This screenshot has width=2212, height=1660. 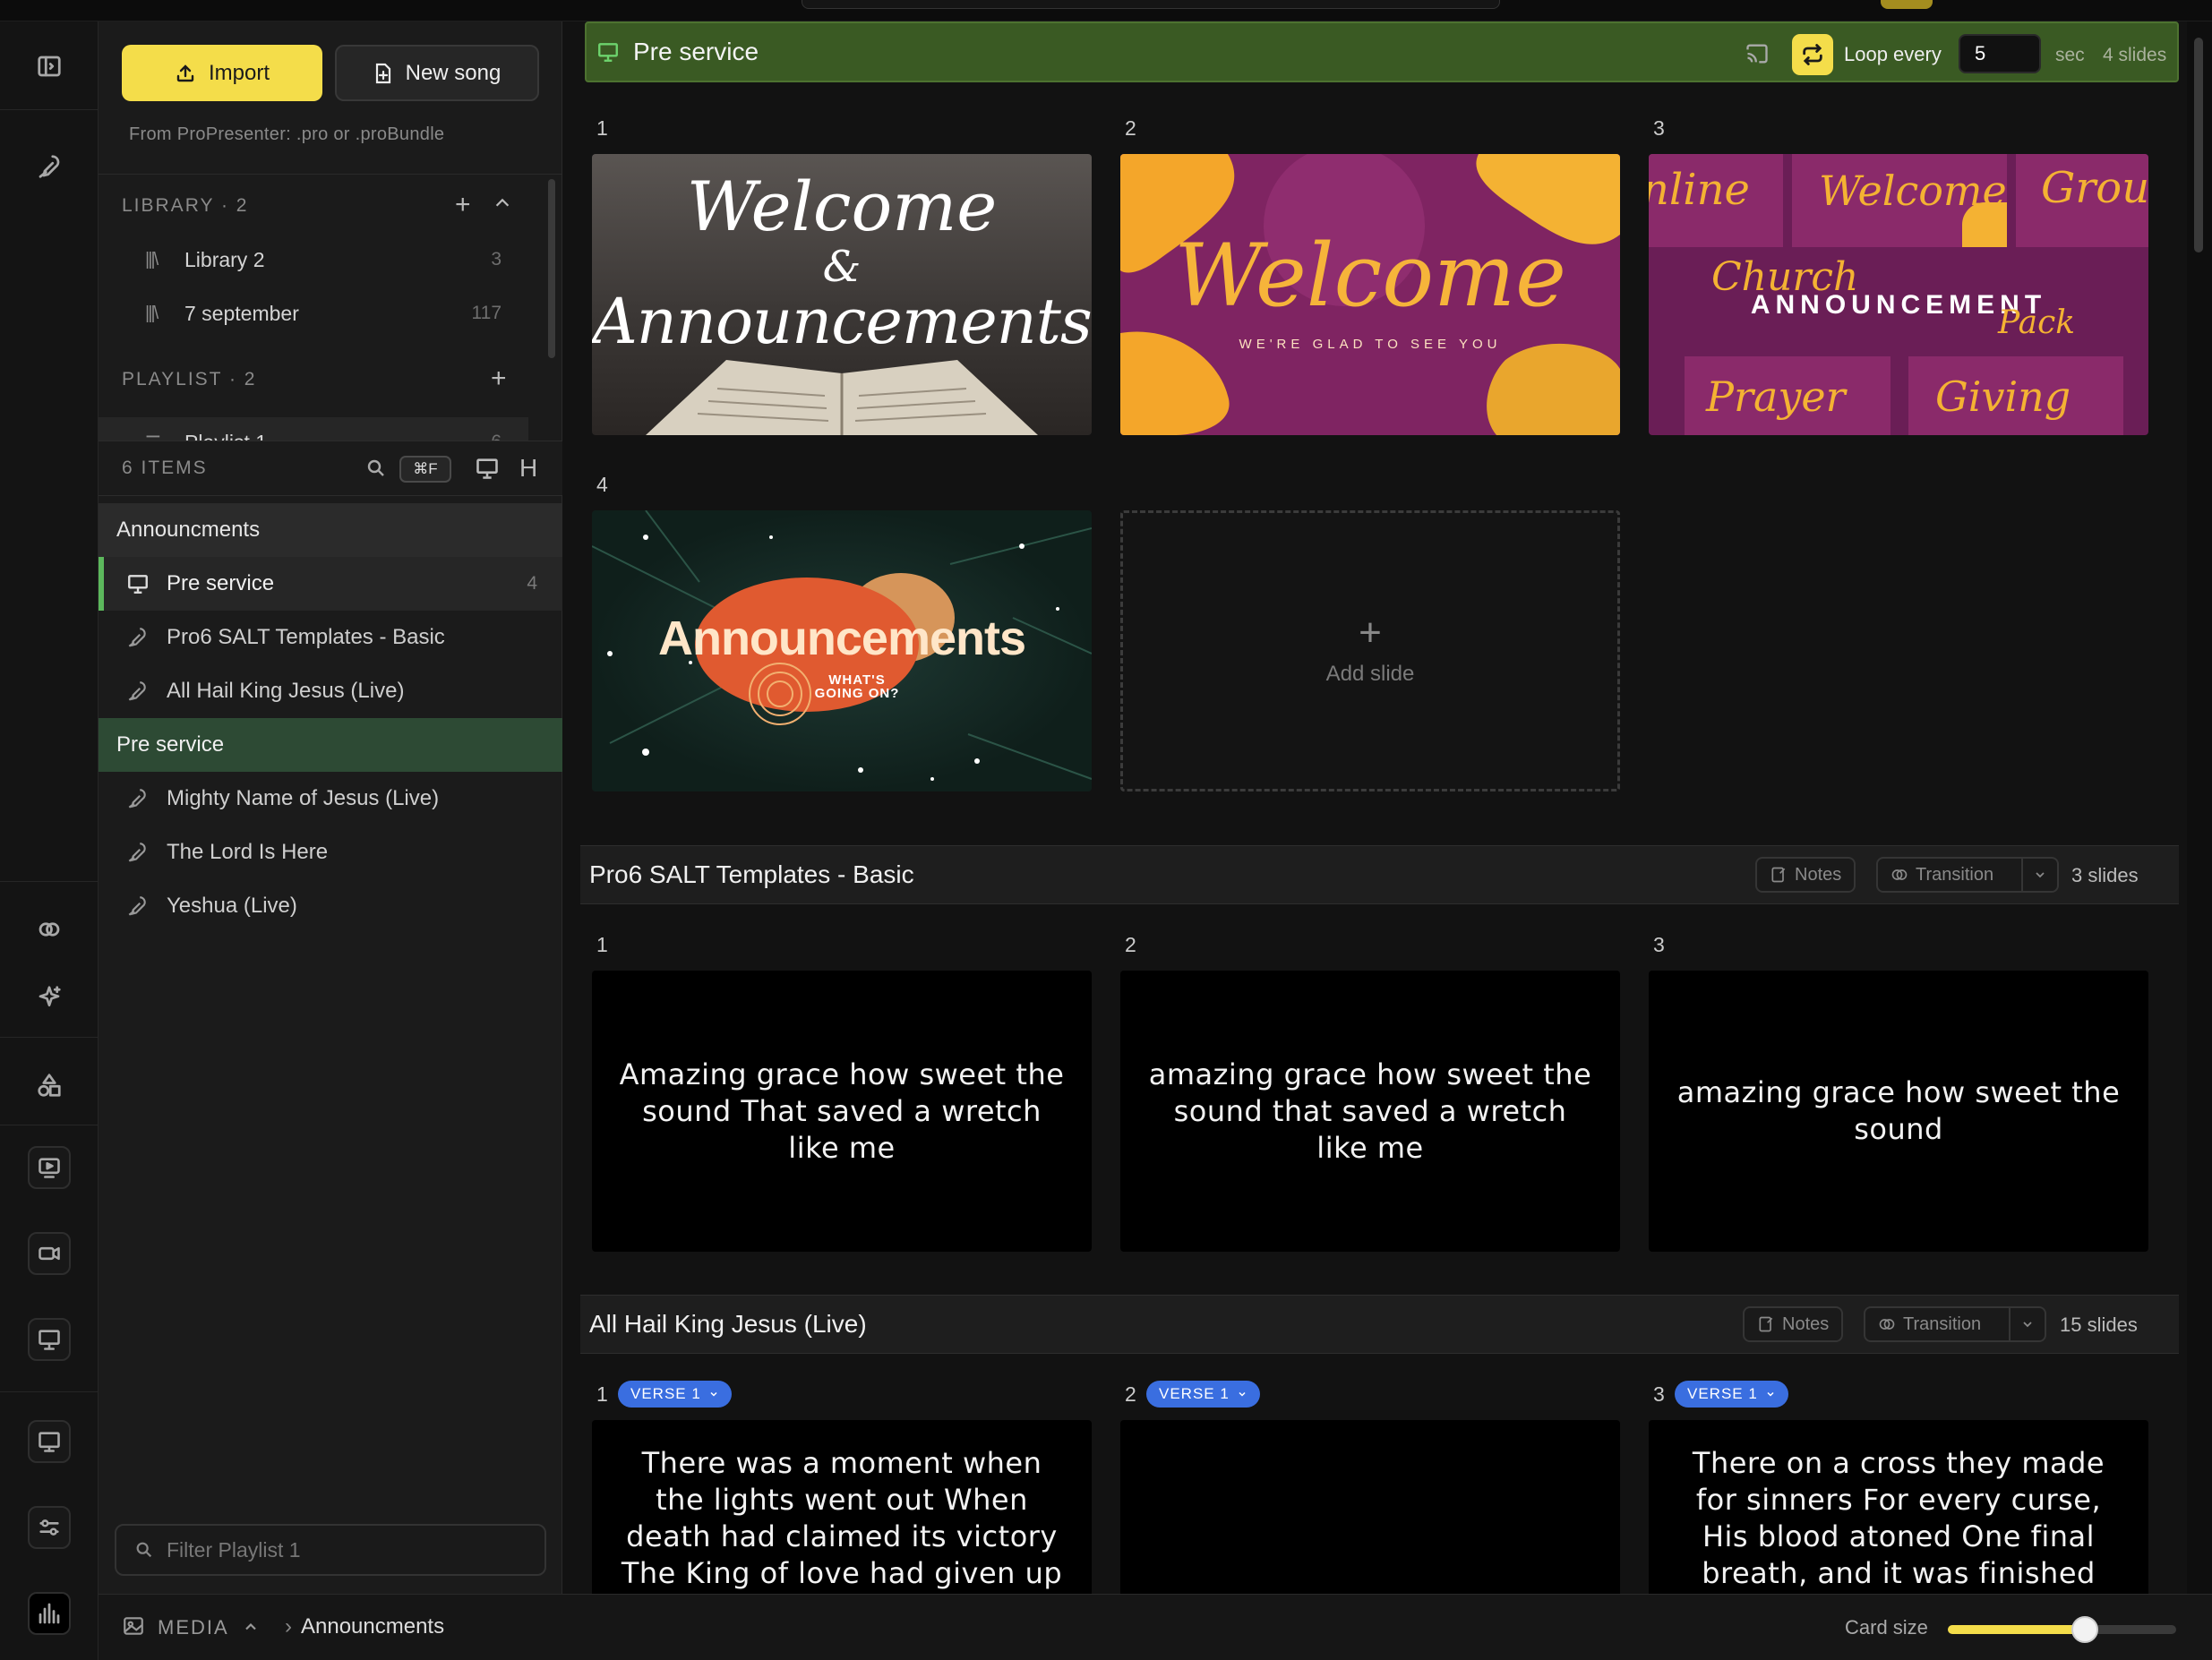 I want to click on add-slide-button: + Add slide, so click(x=1370, y=650).